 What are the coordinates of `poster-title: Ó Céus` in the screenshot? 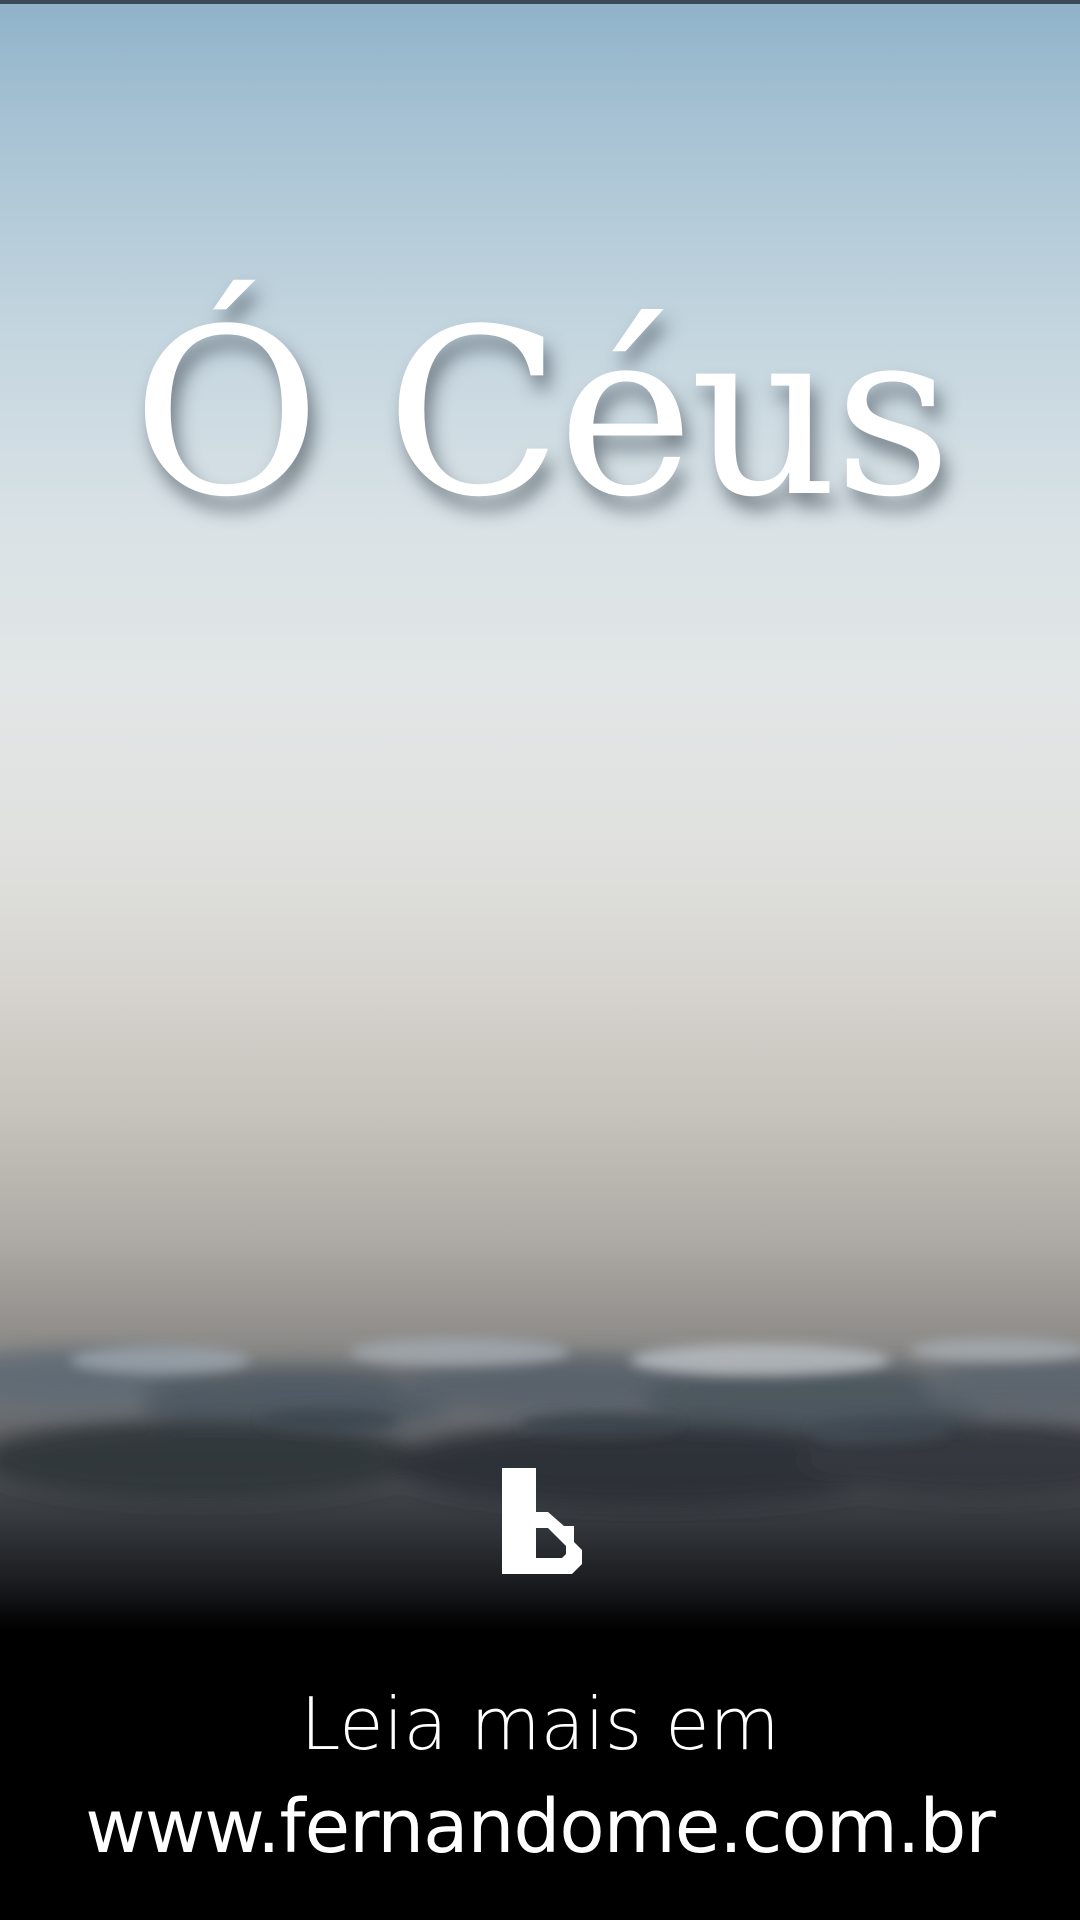 It's located at (542, 414).